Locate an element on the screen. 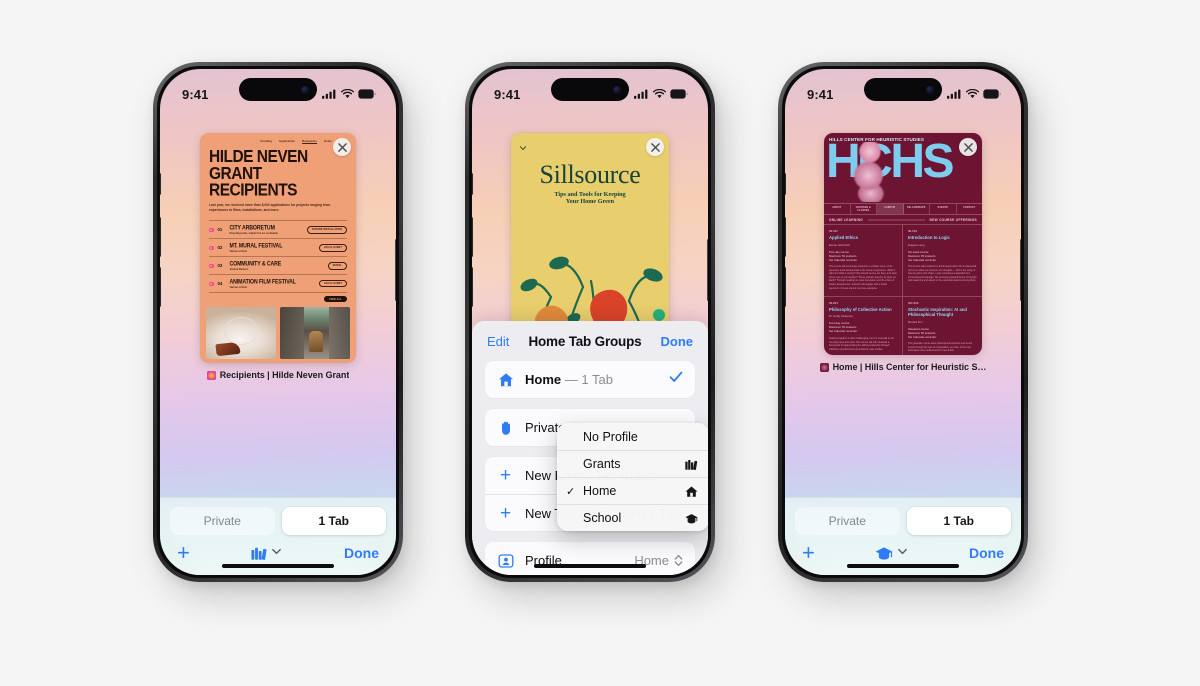 The height and width of the screenshot is (686, 1200). menu-item-grants: Grants is located at coordinates (632, 463).